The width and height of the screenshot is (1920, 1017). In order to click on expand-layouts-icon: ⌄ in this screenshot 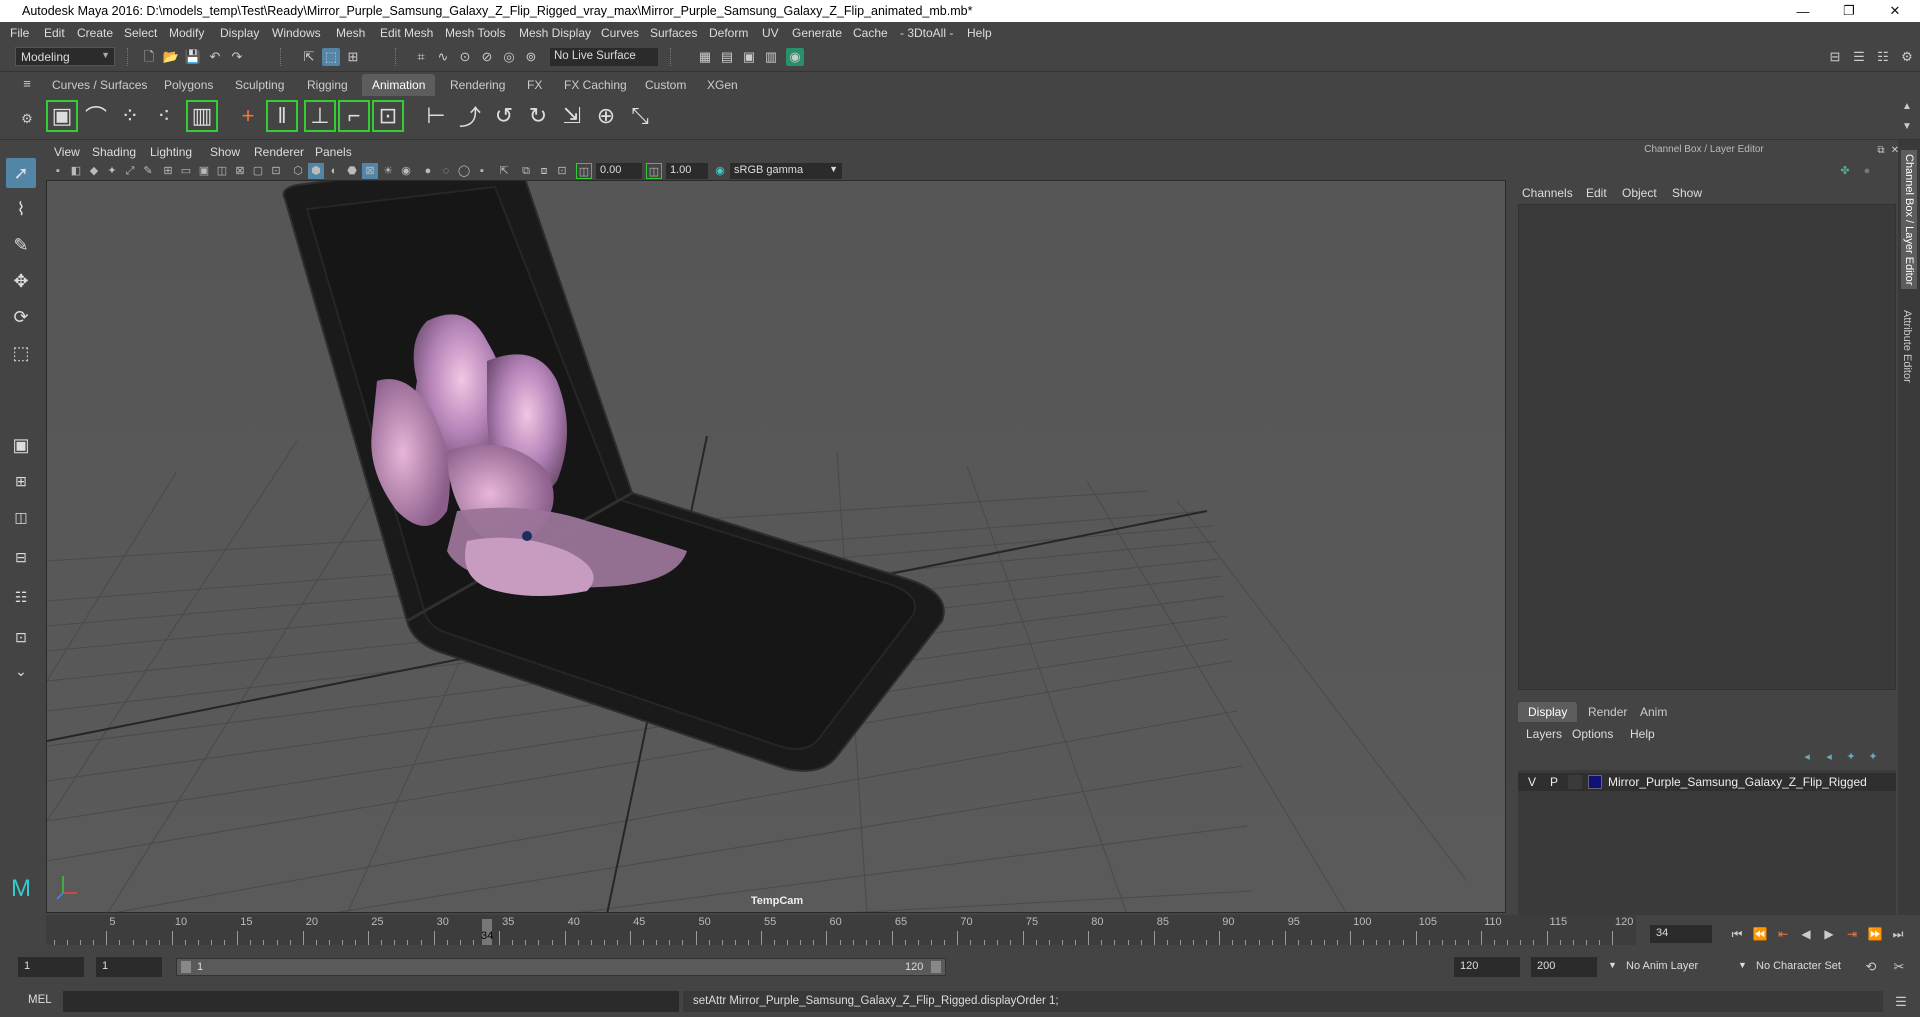, I will do `click(21, 671)`.